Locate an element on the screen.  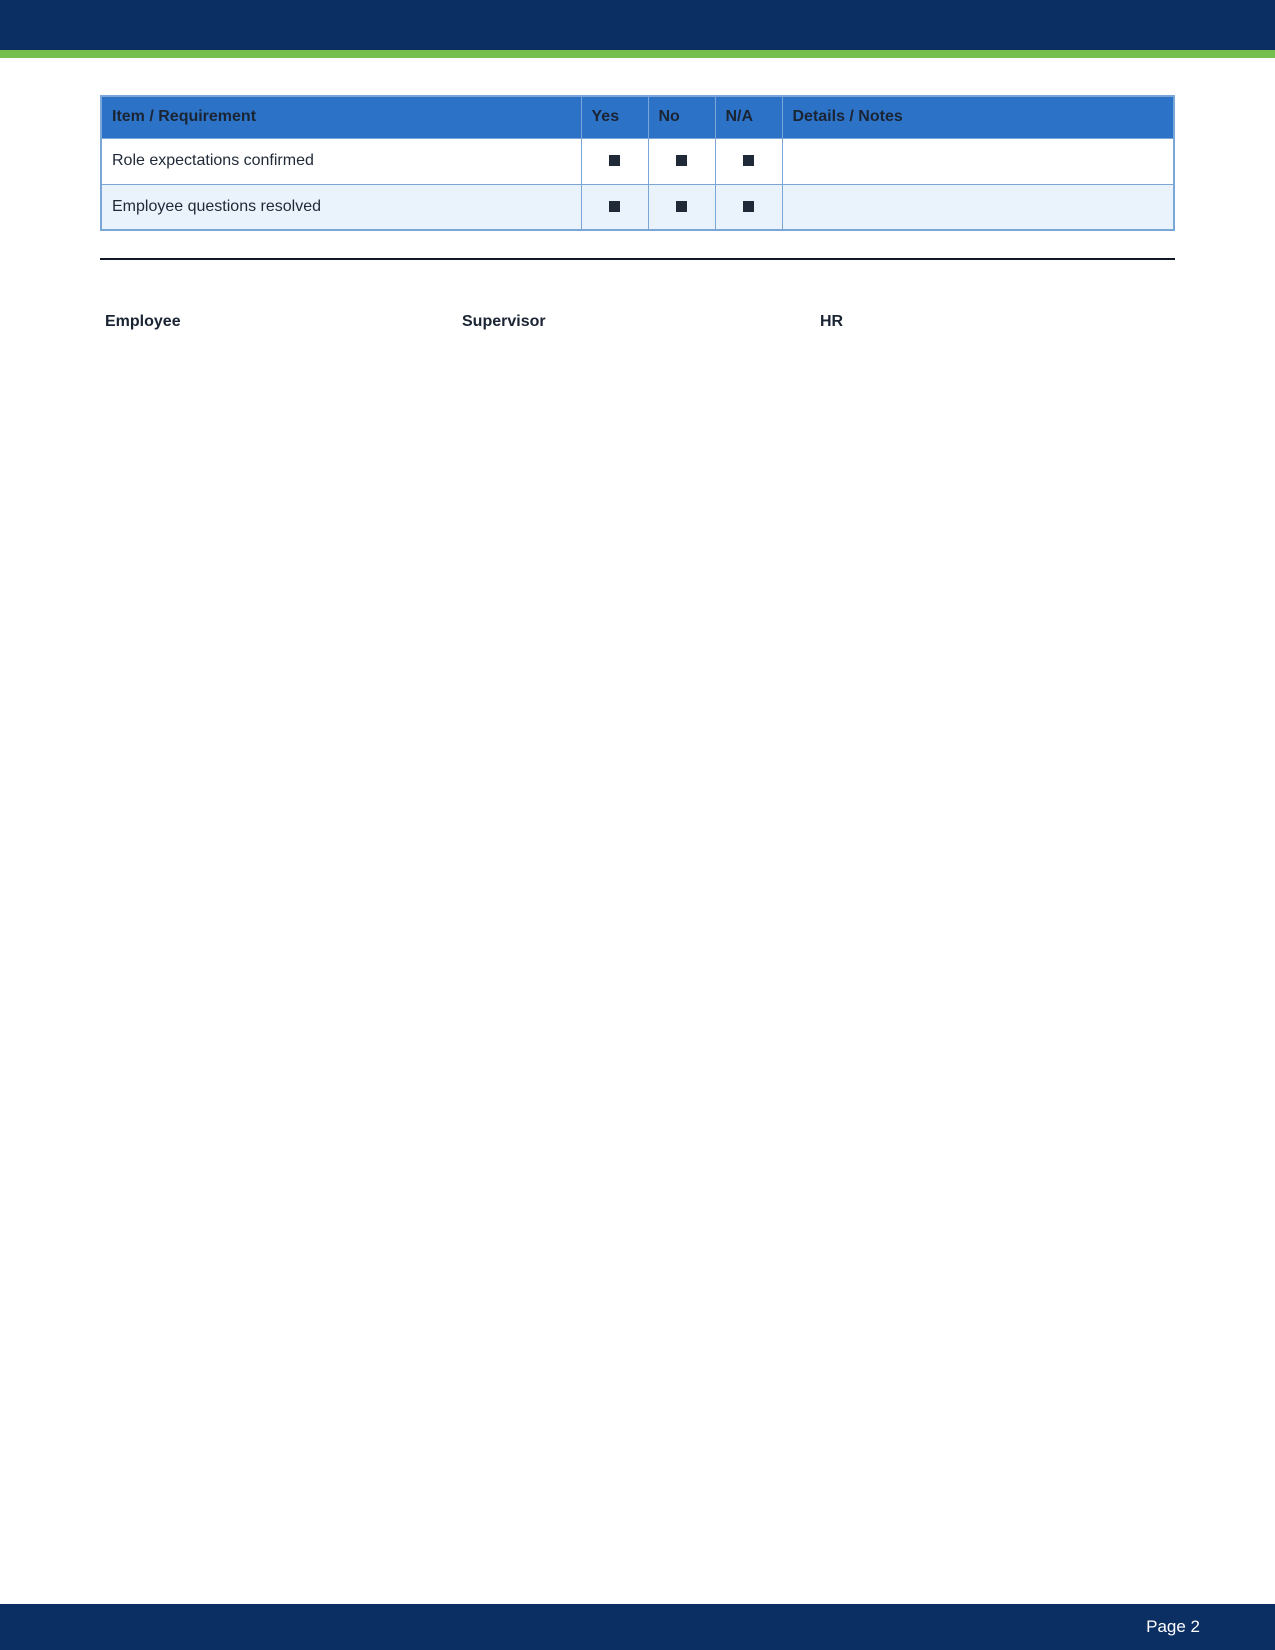
employee-signature-label: Employee is located at coordinates (143, 321).